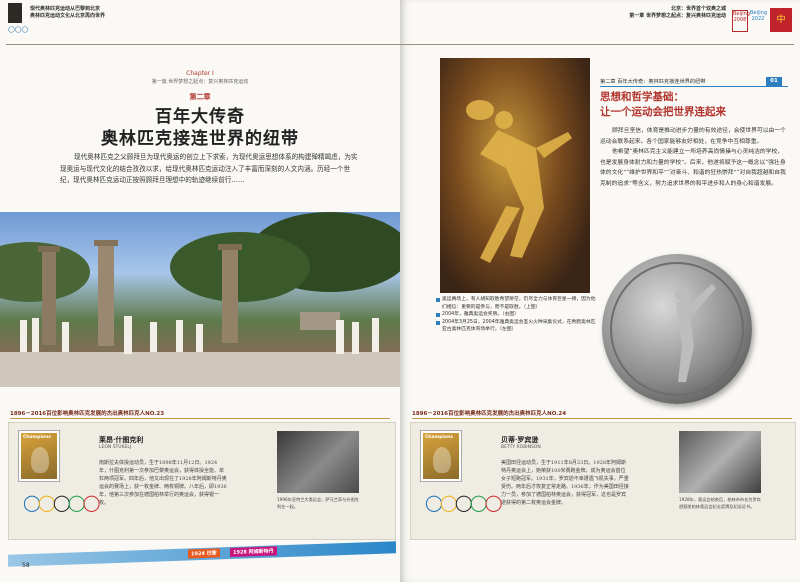 This screenshot has width=800, height=582. What do you see at coordinates (200, 82) in the screenshot?
I see `chapter-subtitle: 第一篇 世界梦想之起点：复兴奥林匹克运动` at bounding box center [200, 82].